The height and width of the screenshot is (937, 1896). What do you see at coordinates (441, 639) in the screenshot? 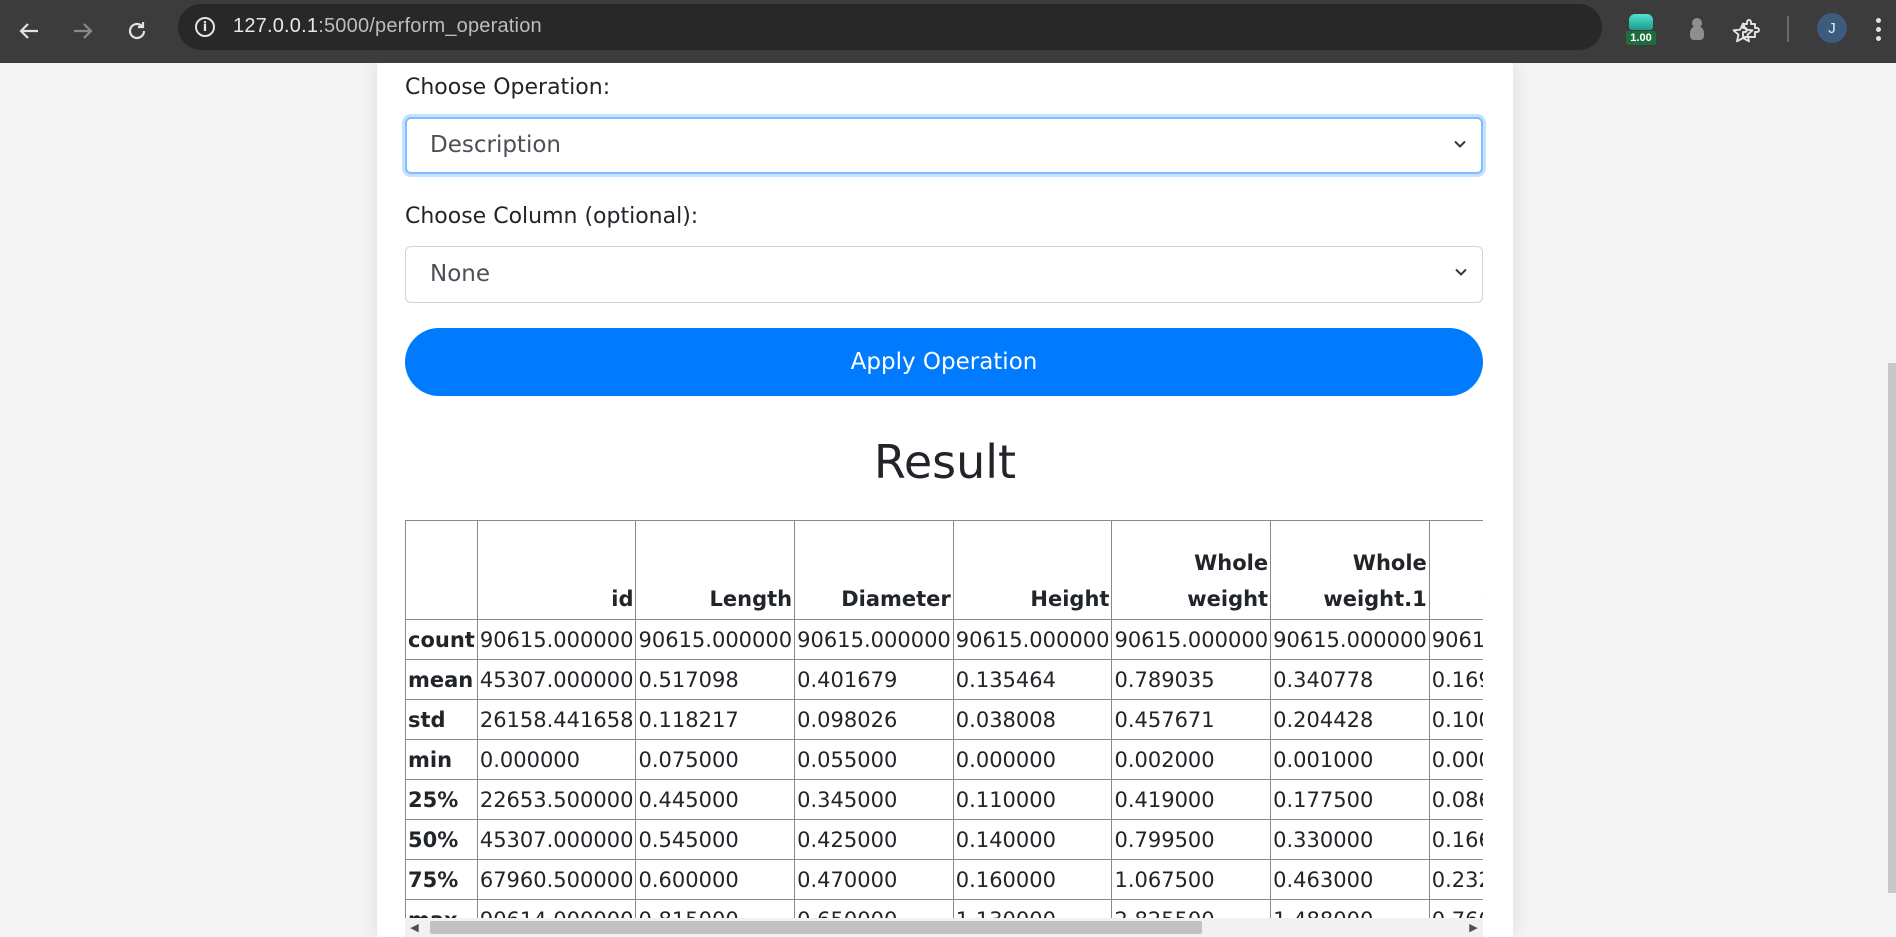
I see `row-label: count` at bounding box center [441, 639].